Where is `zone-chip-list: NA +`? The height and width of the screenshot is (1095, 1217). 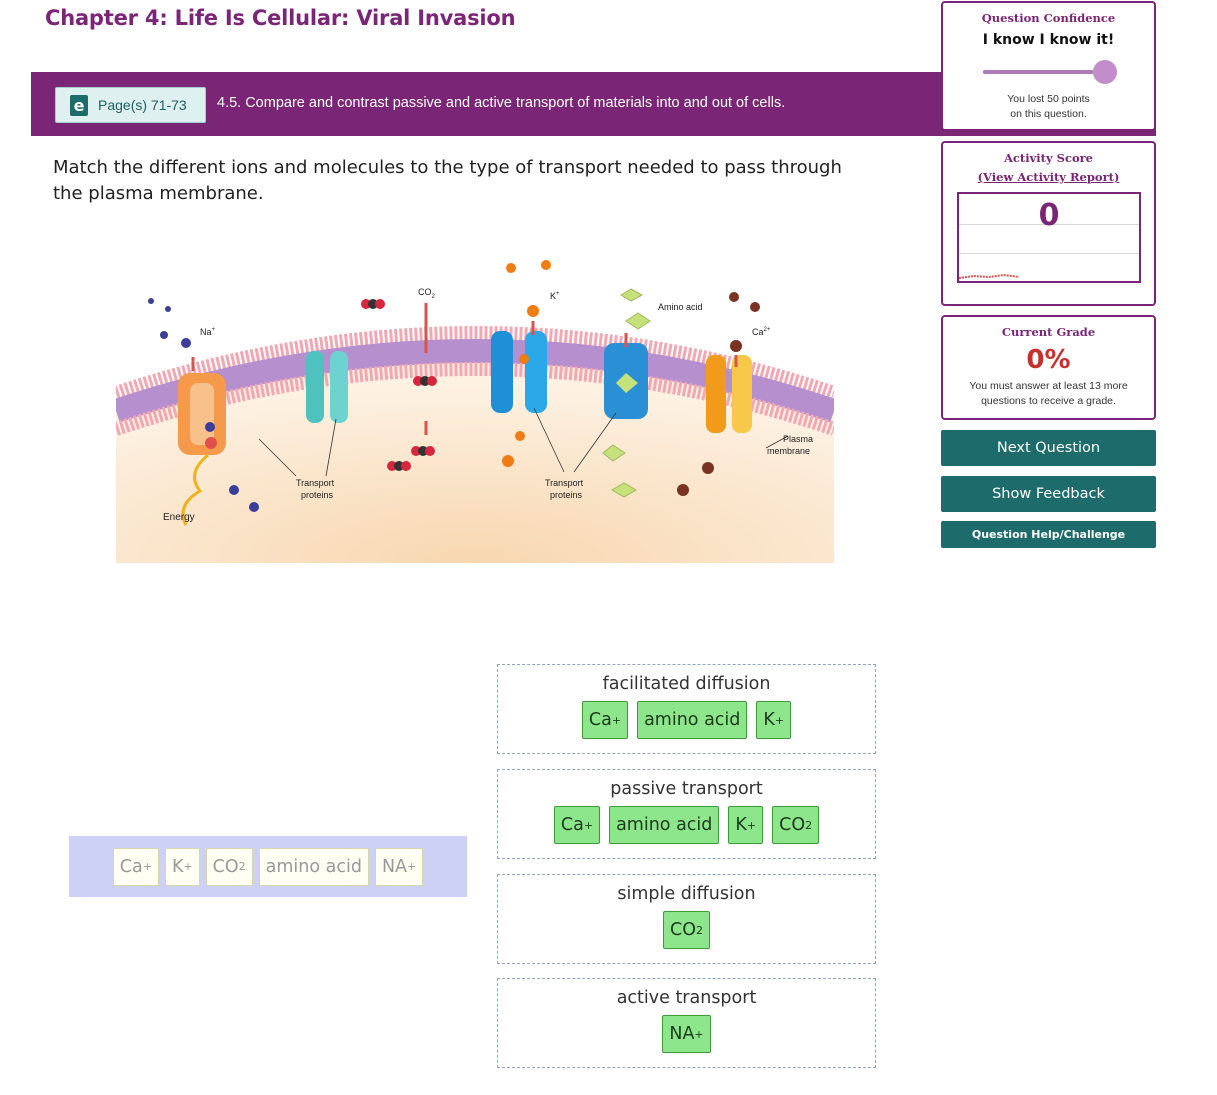 zone-chip-list: NA + is located at coordinates (686, 1034).